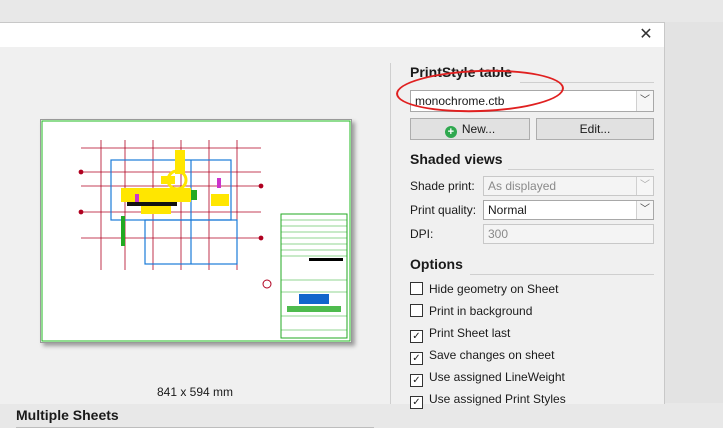  What do you see at coordinates (332, 35) in the screenshot?
I see `dialog-titlebar: ✕` at bounding box center [332, 35].